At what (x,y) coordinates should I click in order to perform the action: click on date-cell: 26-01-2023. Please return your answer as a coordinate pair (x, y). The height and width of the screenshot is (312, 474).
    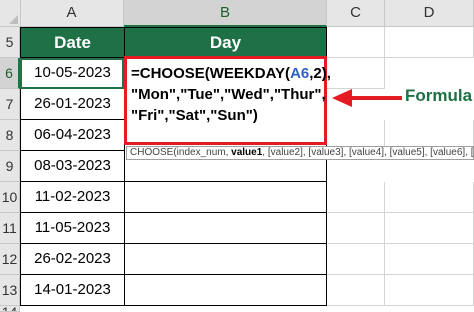
    Looking at the image, I should click on (72, 104).